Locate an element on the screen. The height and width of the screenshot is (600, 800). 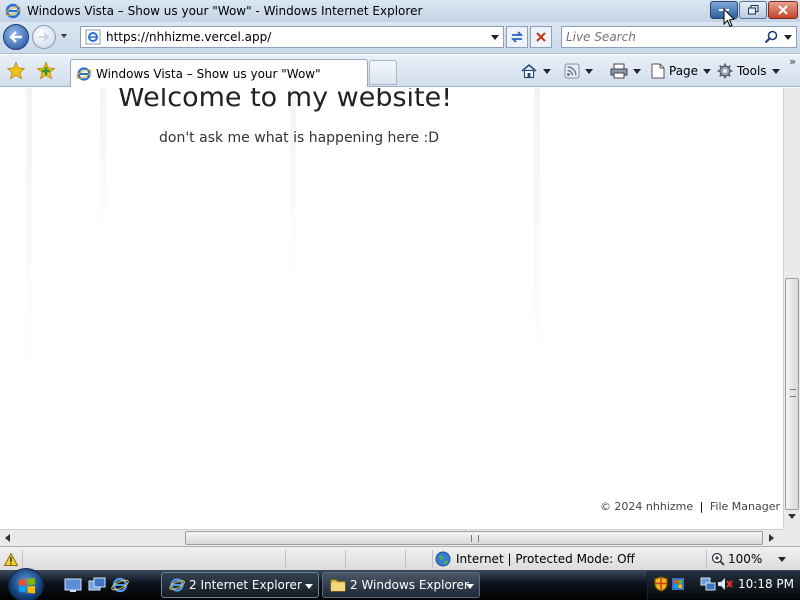
page-heading: Welcome to my website! is located at coordinates (285, 100).